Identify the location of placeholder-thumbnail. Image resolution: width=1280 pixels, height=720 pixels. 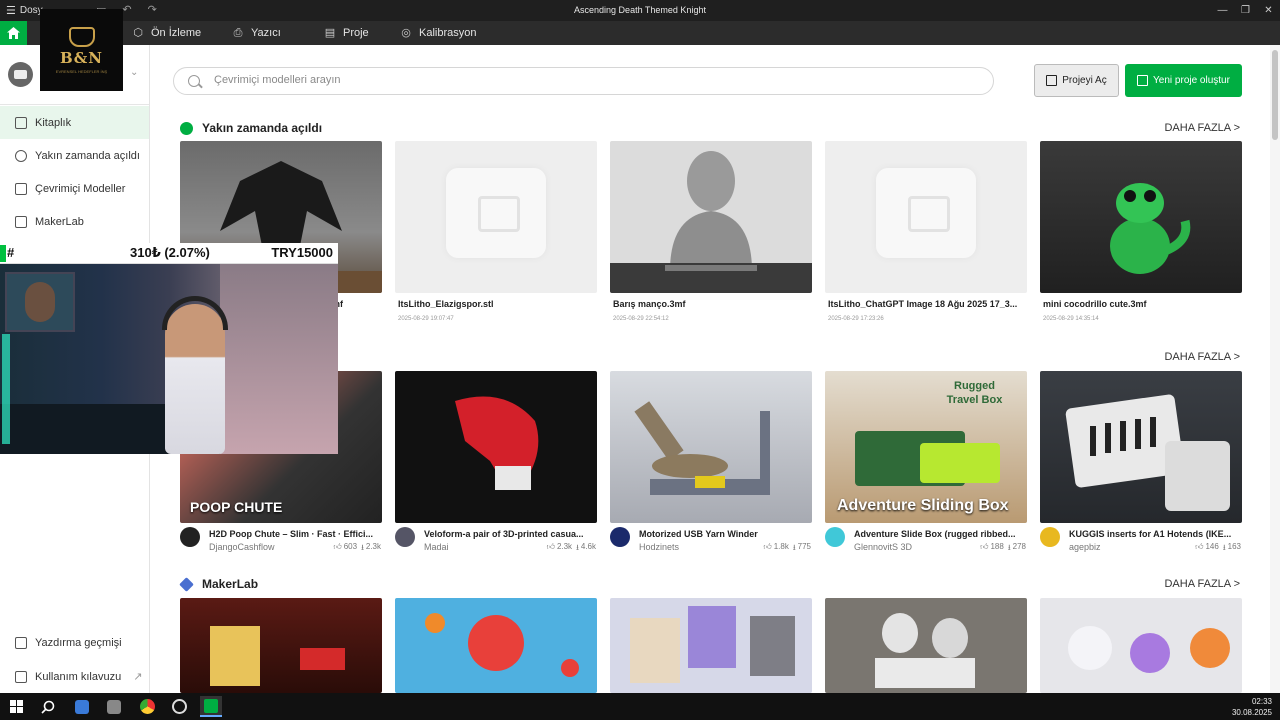
(496, 217).